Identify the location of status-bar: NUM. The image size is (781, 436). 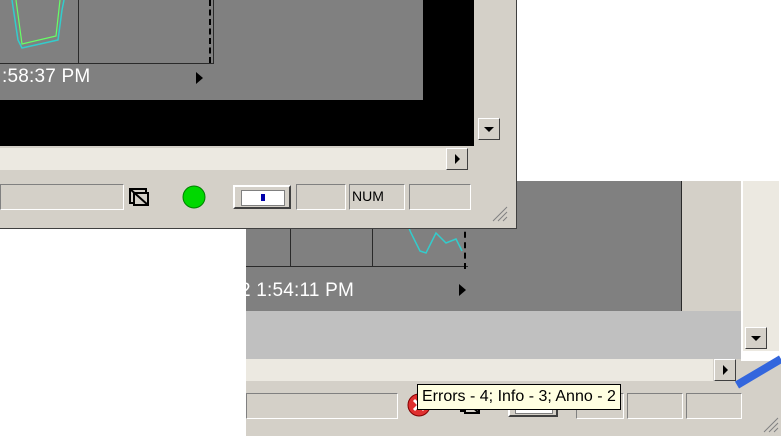
(258, 205).